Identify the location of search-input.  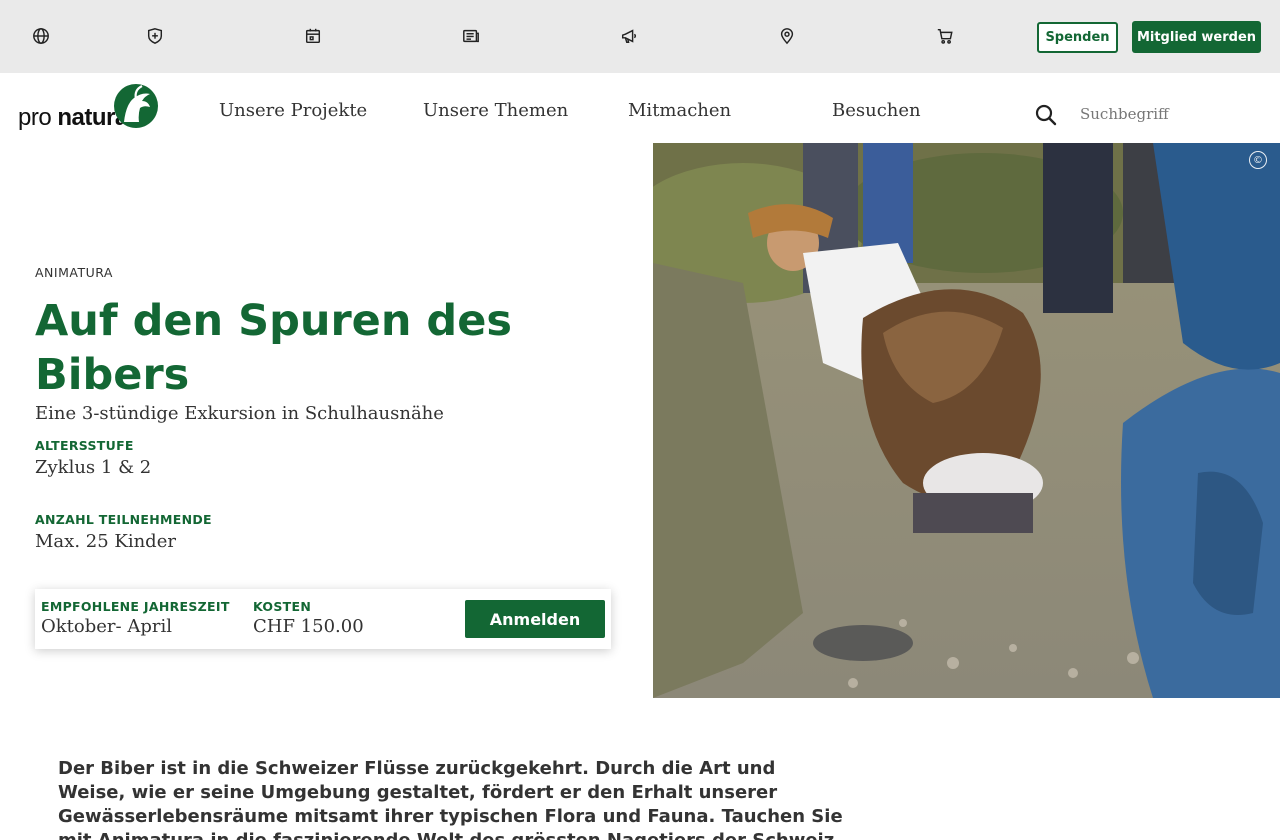
(1175, 114).